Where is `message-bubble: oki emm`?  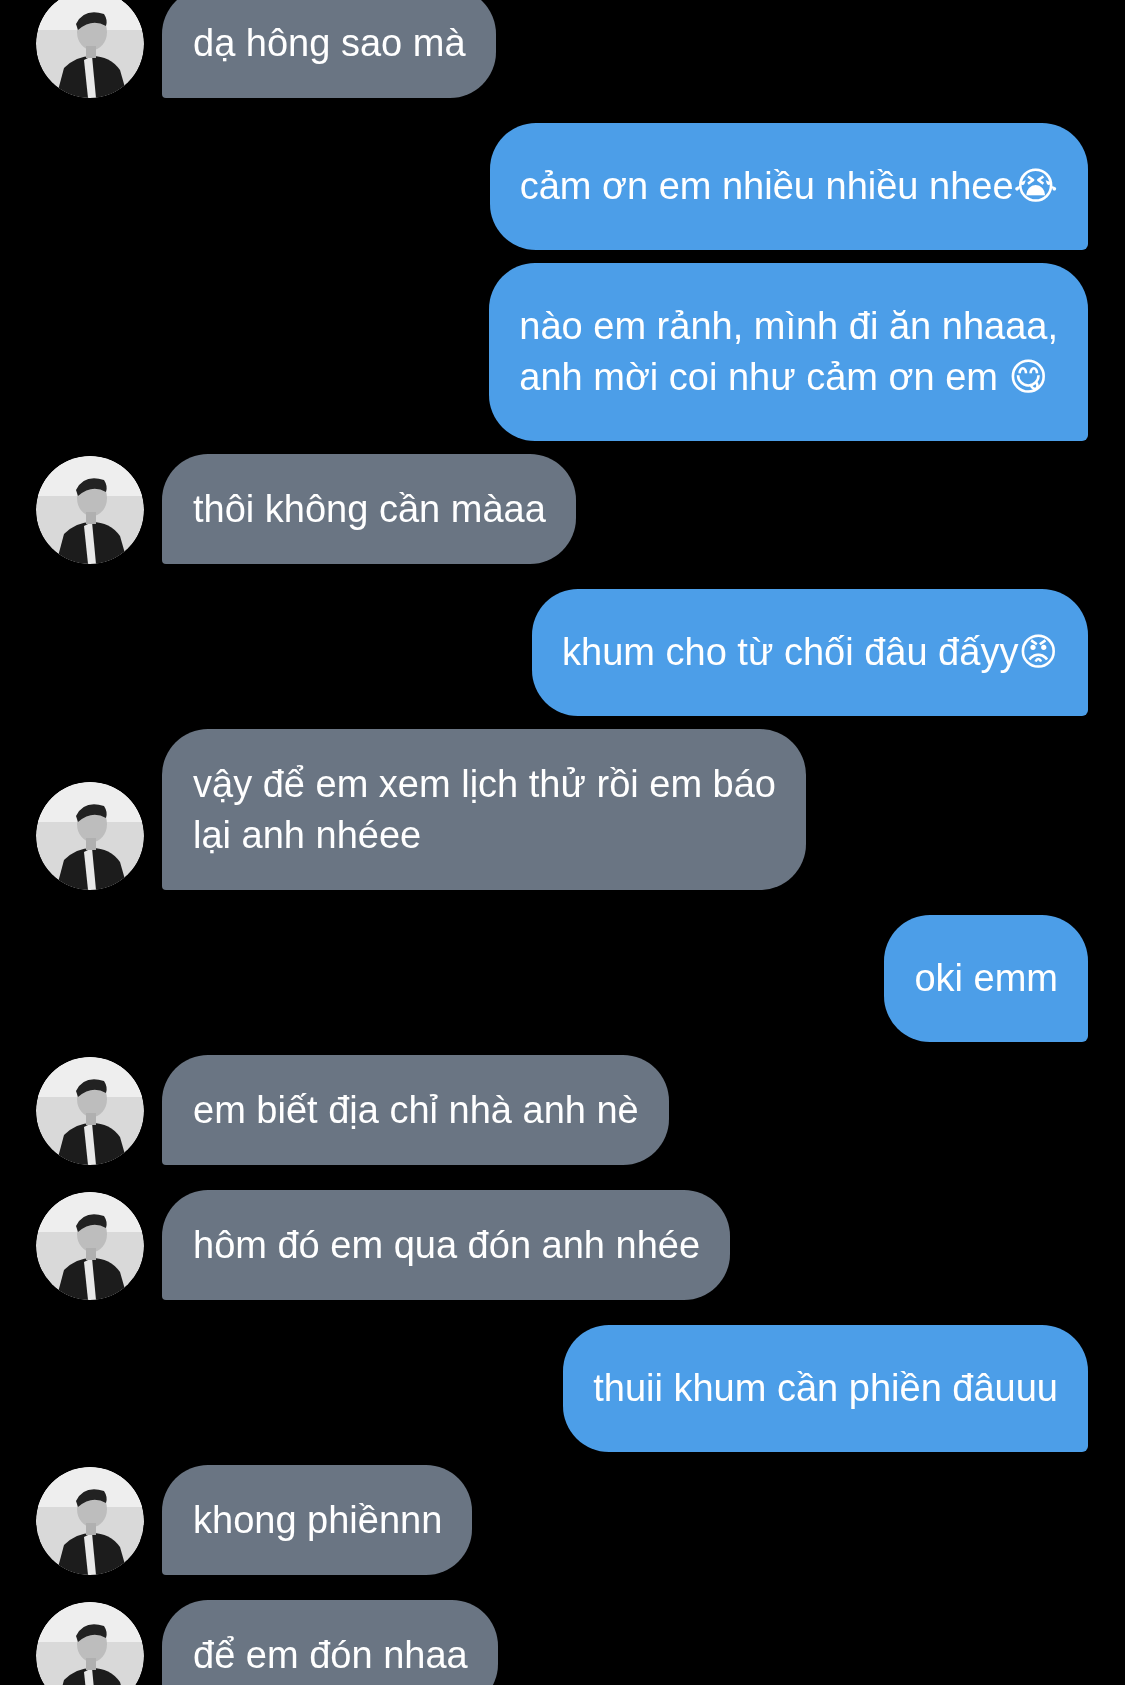 message-bubble: oki emm is located at coordinates (986, 978).